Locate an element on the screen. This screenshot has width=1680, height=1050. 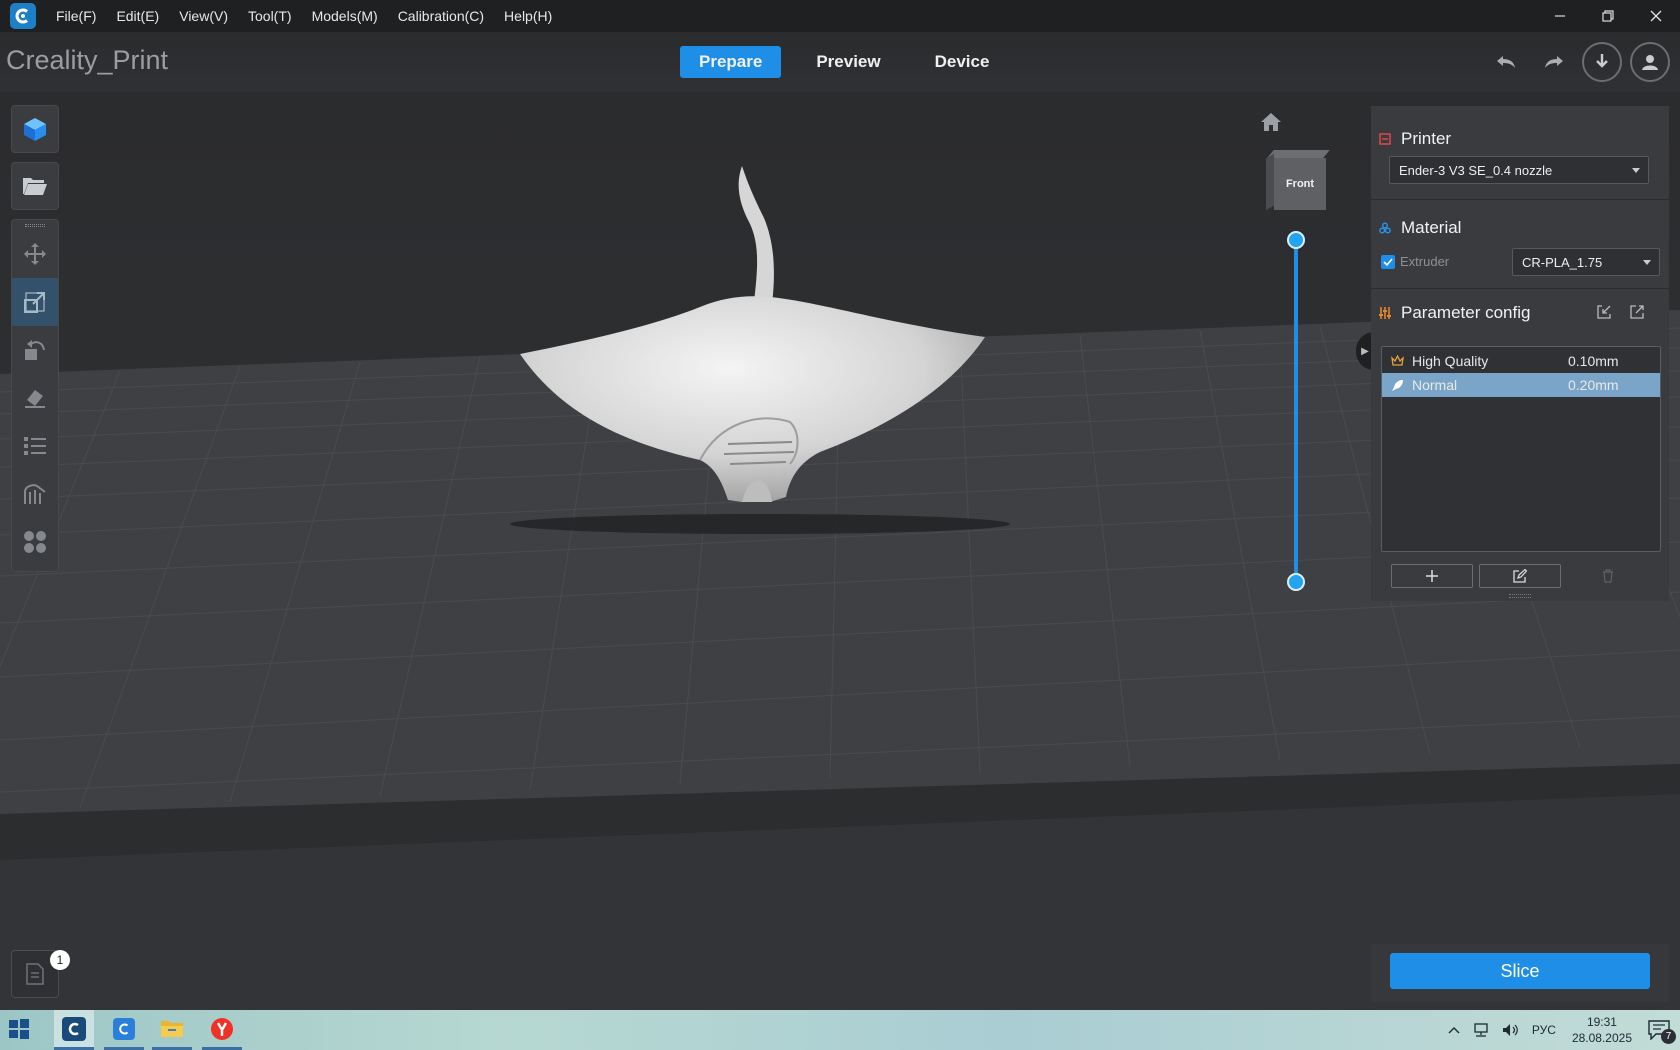
tray-overflow-button is located at coordinates (1454, 1030).